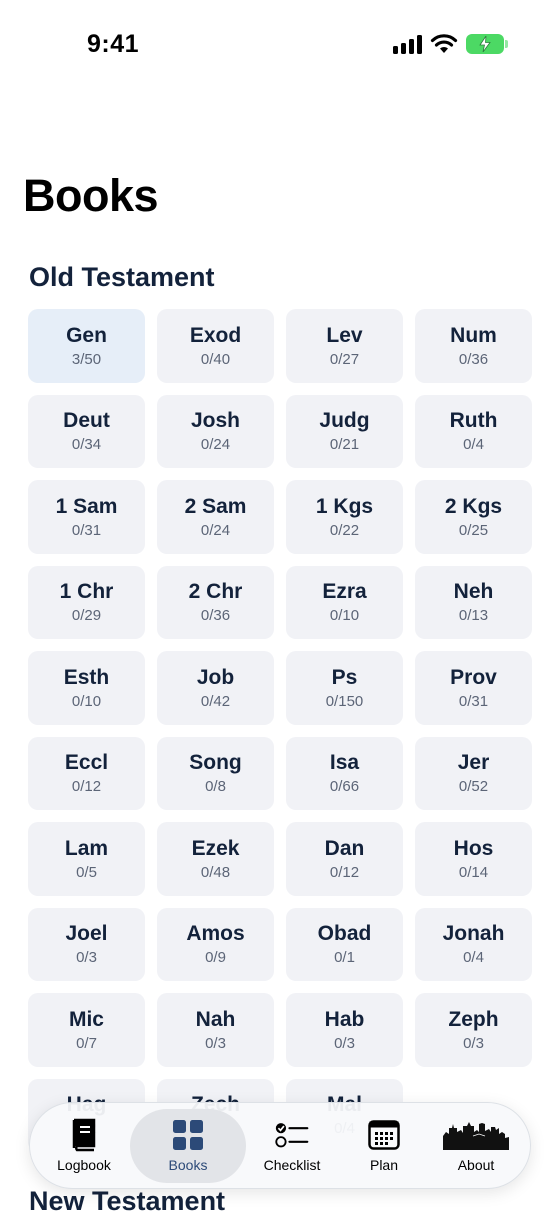 The image size is (560, 1218). I want to click on book-card: Josh 0/24, so click(215, 431).